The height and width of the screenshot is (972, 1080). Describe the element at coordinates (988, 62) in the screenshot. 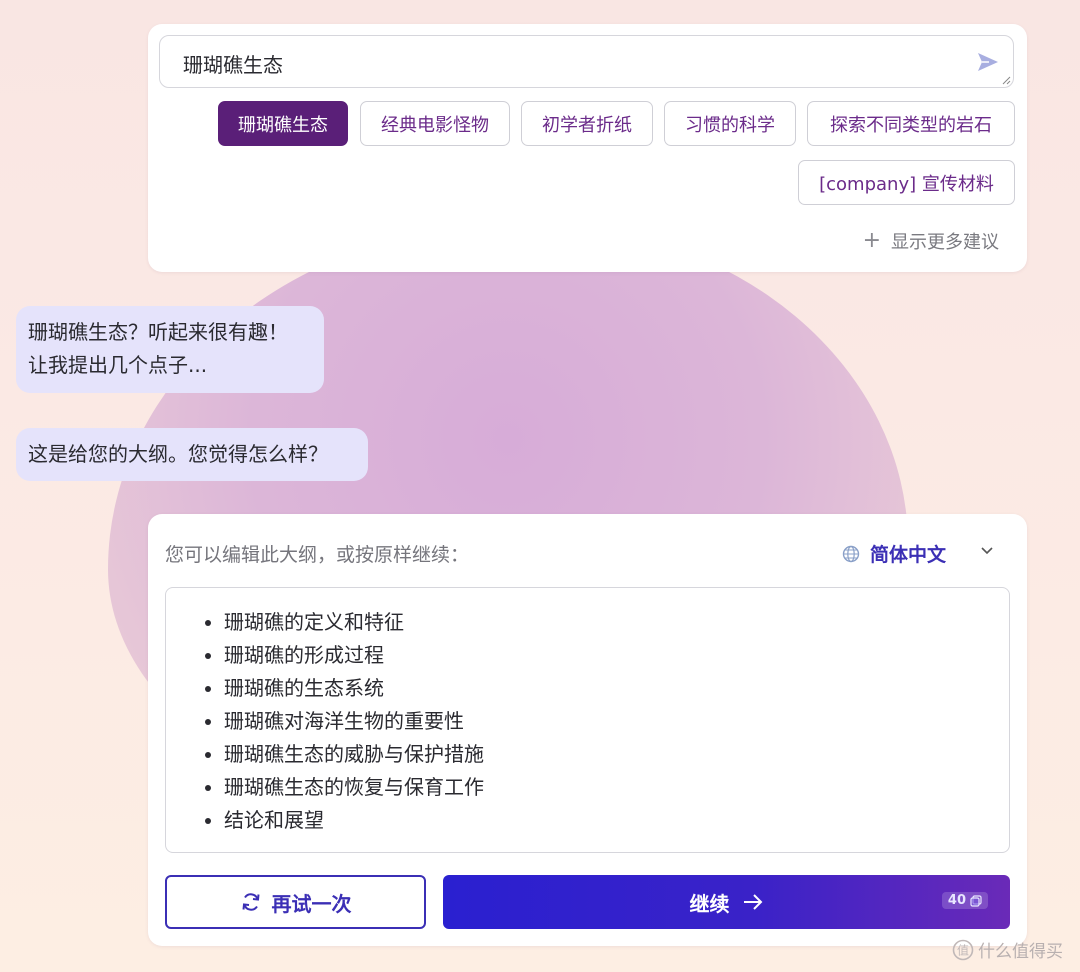

I see `send-icon` at that location.